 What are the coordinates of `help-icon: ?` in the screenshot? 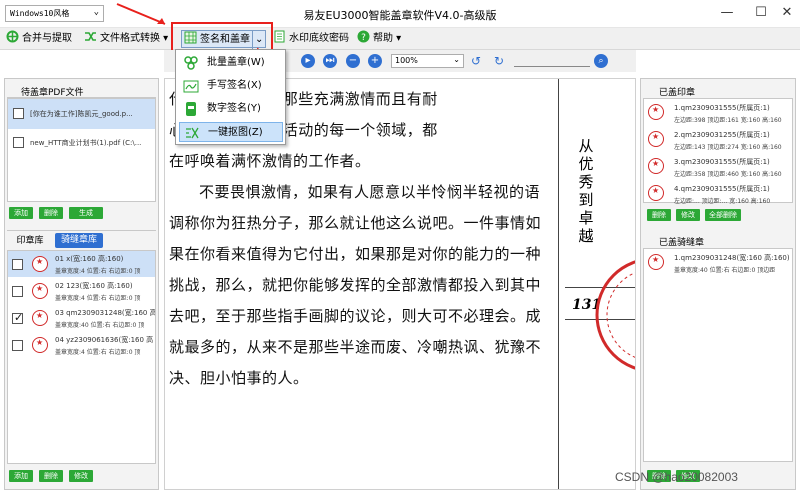 It's located at (363, 36).